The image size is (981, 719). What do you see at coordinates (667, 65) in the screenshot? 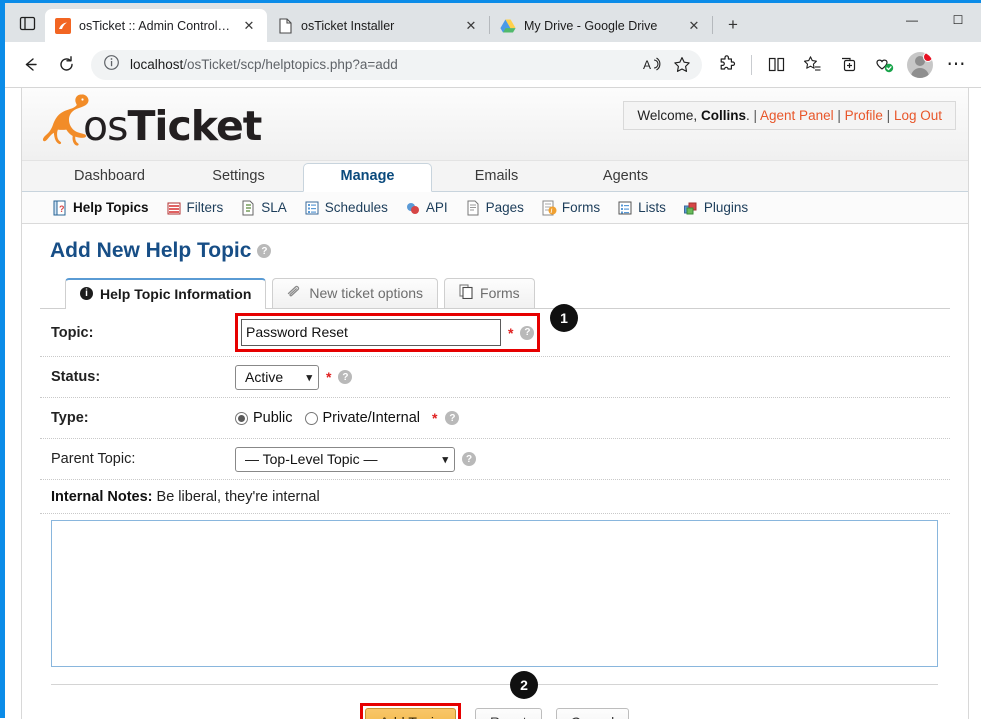
I see `address-bar-actions: A` at bounding box center [667, 65].